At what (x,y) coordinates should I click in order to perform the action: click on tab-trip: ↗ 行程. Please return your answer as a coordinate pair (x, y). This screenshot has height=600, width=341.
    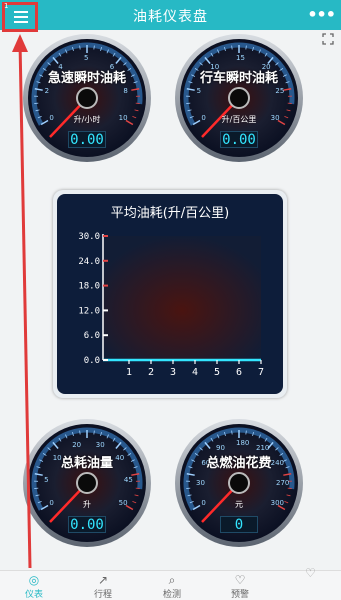
    Looking at the image, I should click on (103, 586).